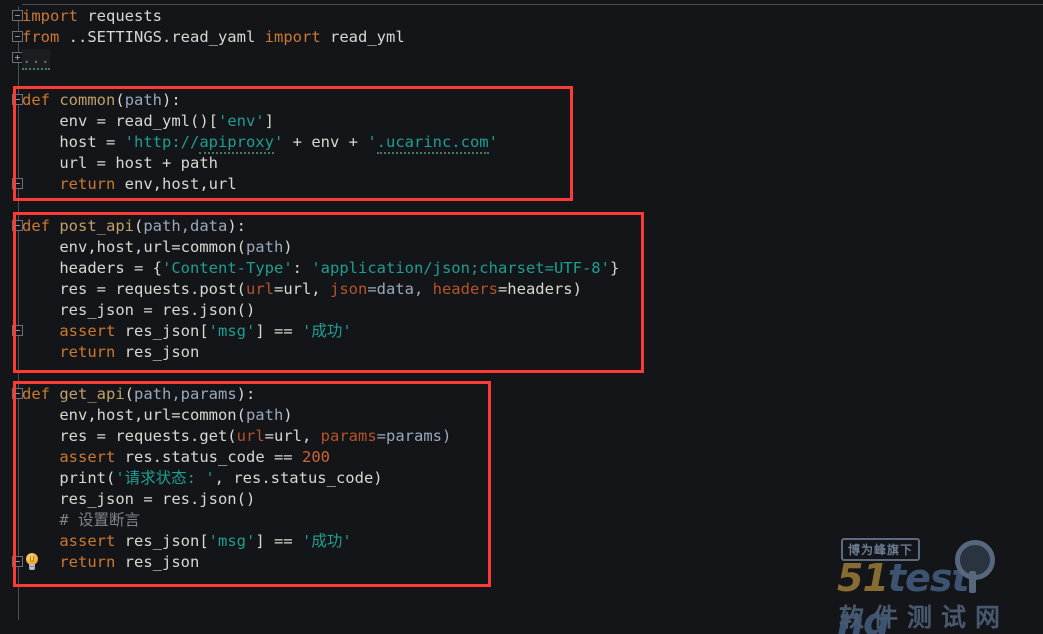 The height and width of the screenshot is (634, 1043). I want to click on code-line-1: import requests, so click(92, 16).